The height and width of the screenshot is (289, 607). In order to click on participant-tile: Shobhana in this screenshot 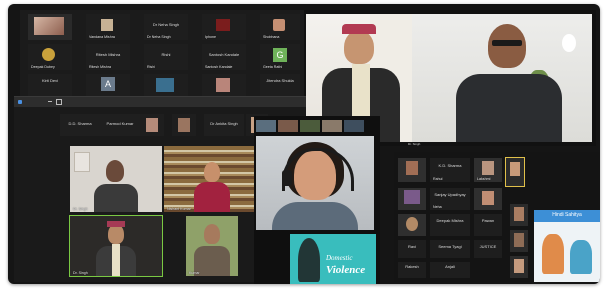, I will do `click(280, 27)`.